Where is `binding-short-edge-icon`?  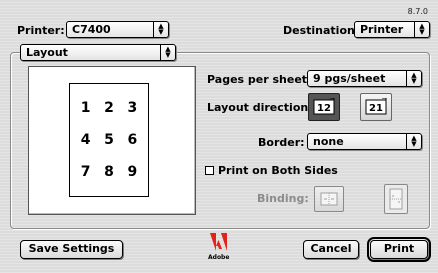 binding-short-edge-icon is located at coordinates (396, 199).